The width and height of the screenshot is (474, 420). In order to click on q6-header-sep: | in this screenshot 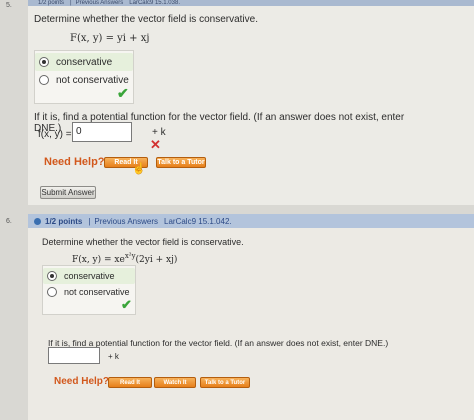, I will do `click(89, 221)`.